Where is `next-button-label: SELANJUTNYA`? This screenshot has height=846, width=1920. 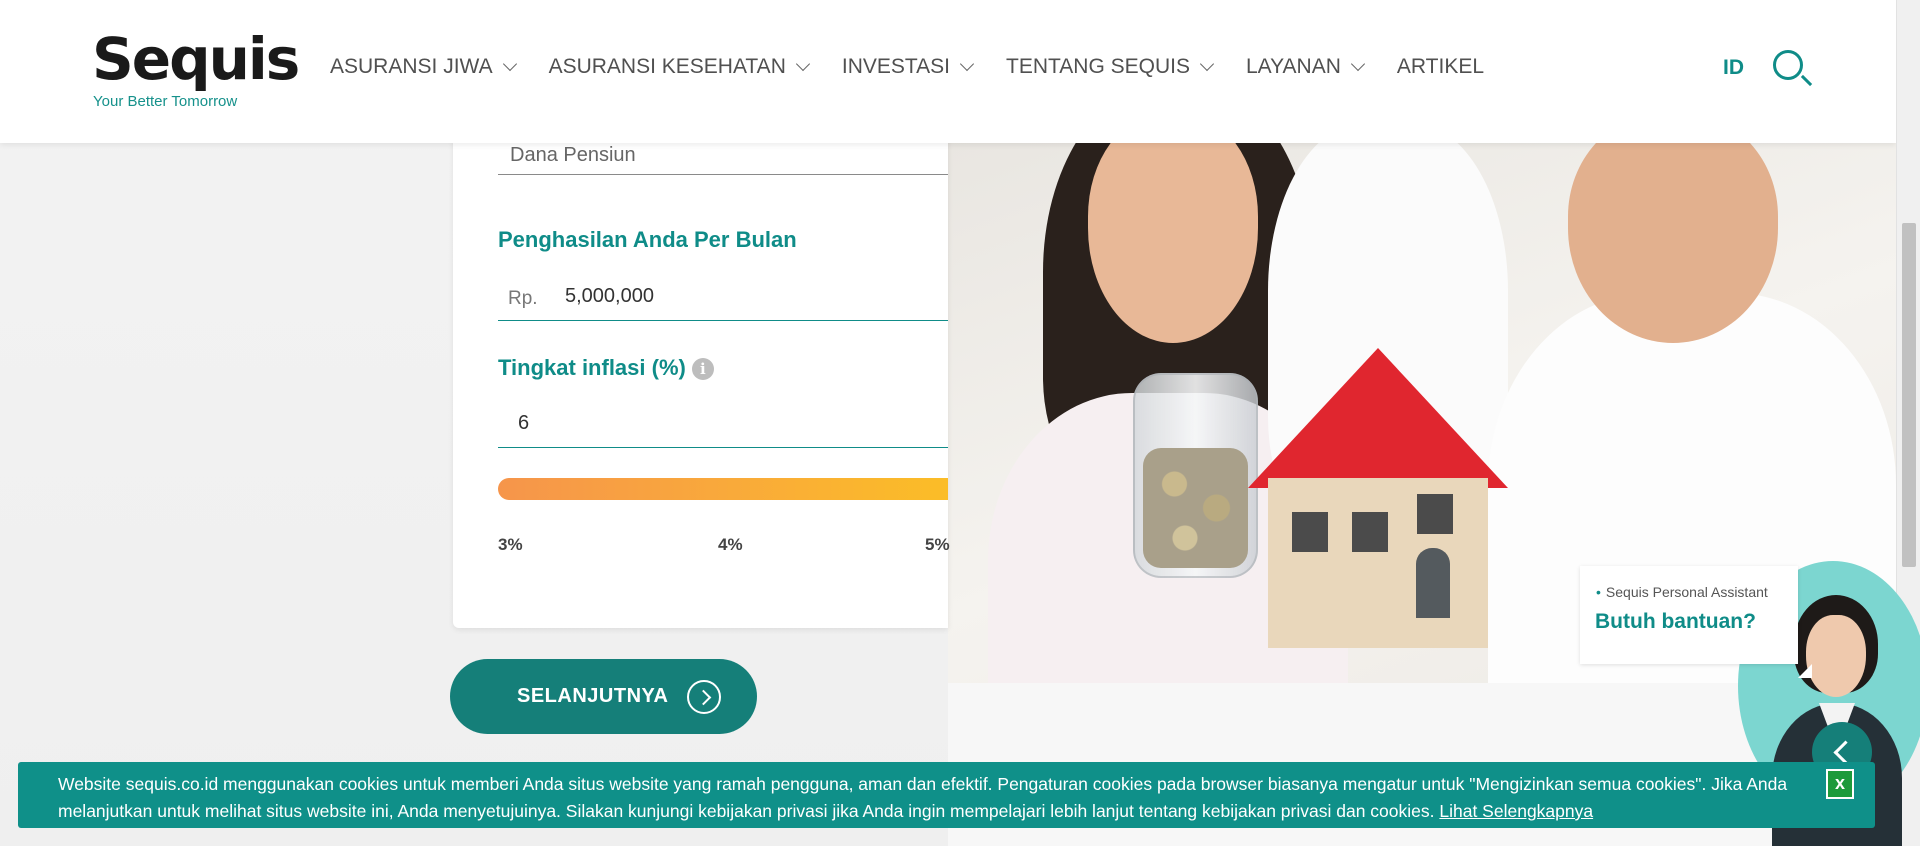 next-button-label: SELANJUTNYA is located at coordinates (593, 696).